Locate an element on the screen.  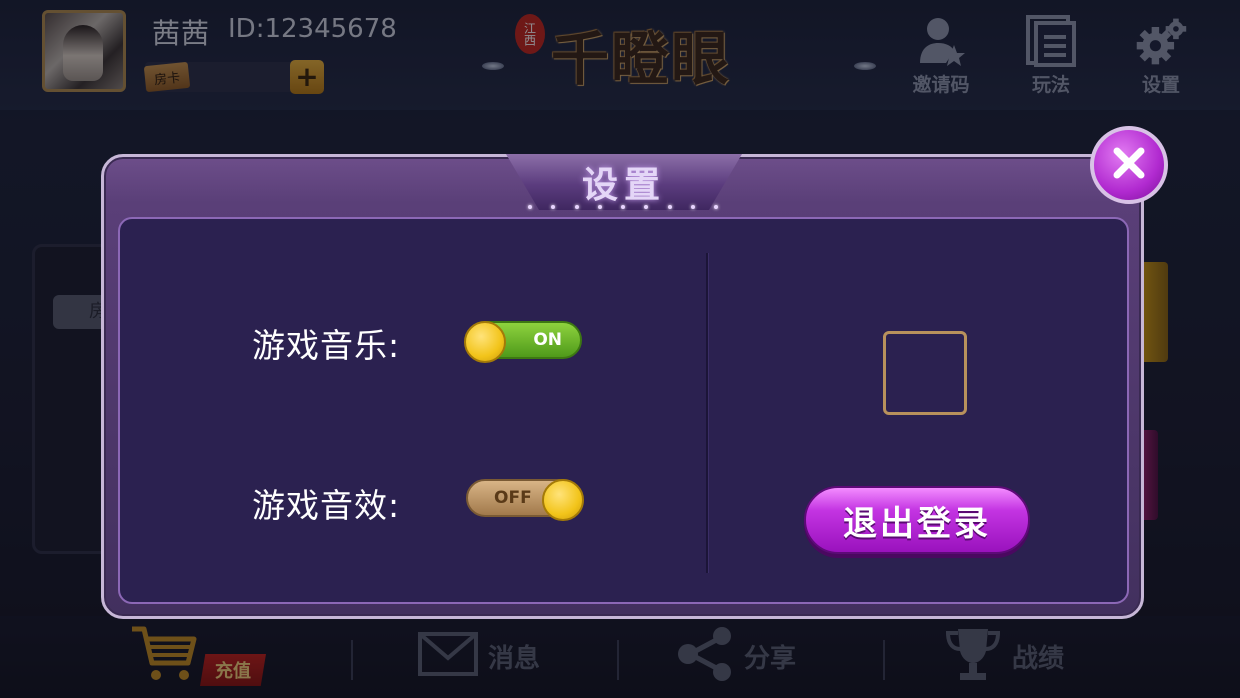
sfx-toggle: OFF is located at coordinates (525, 500).